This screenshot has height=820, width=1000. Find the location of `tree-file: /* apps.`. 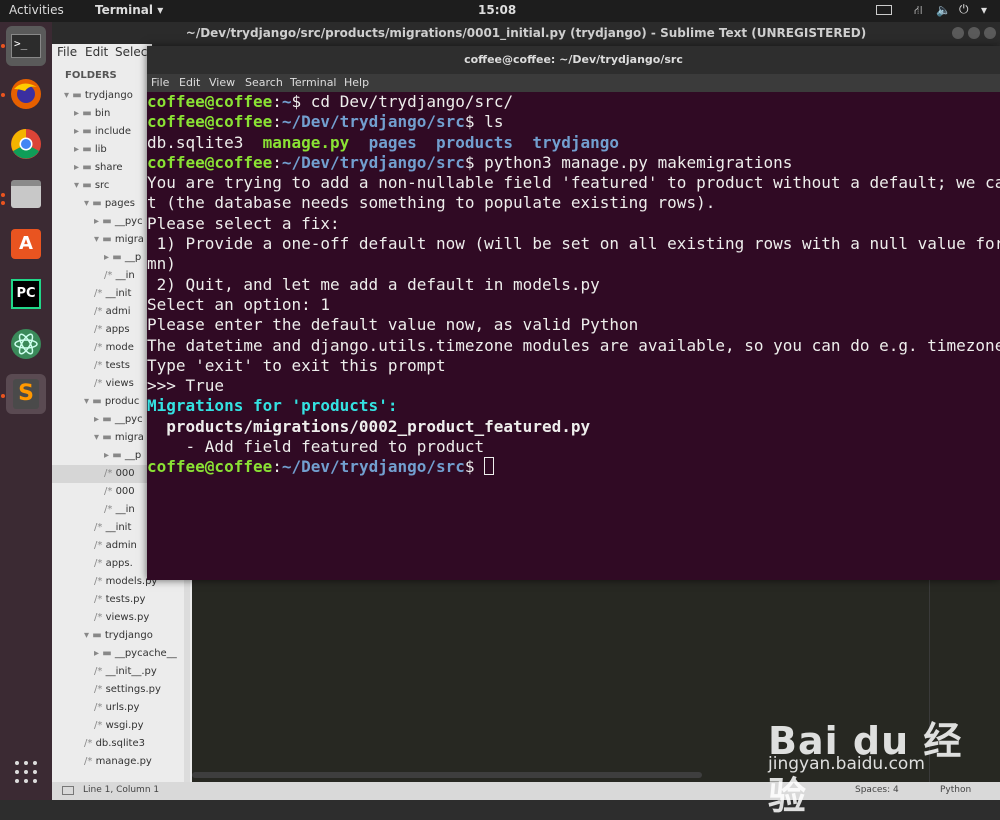

tree-file: /* apps. is located at coordinates (113, 564).